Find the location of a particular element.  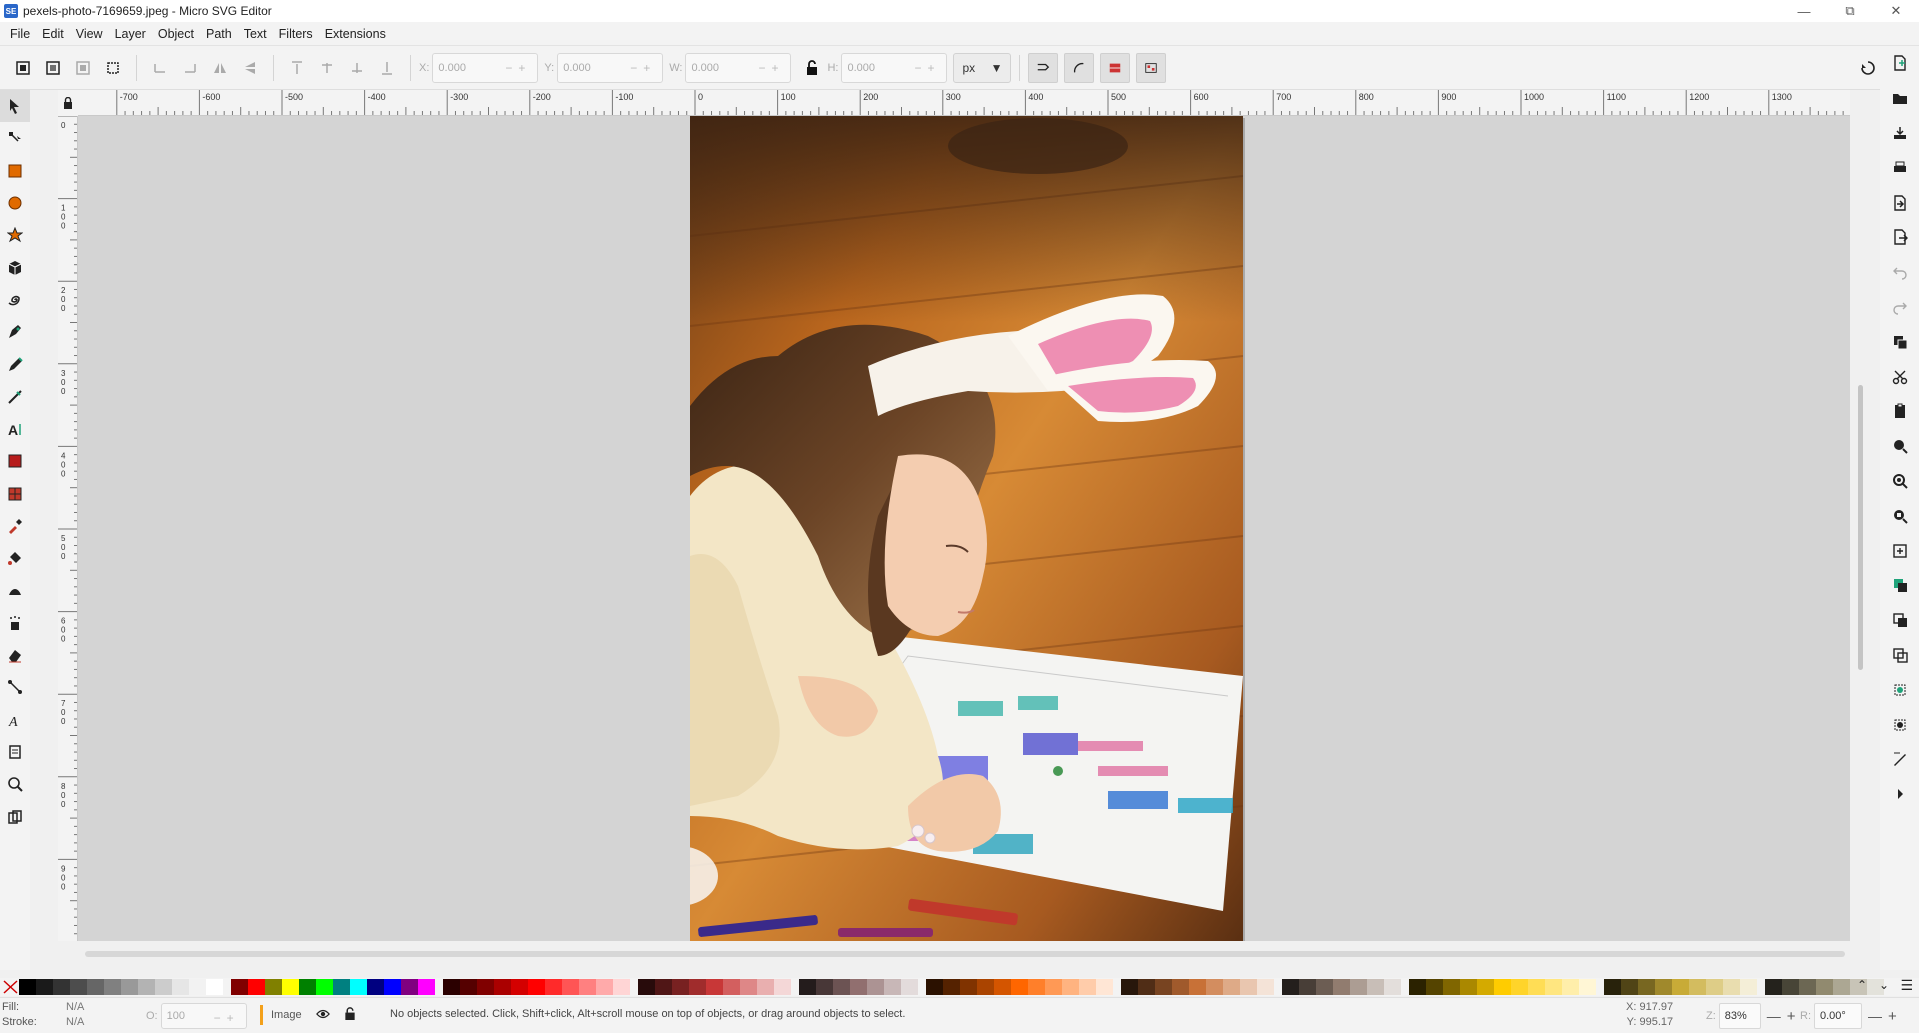

touch-select-icon is located at coordinates (113, 68).